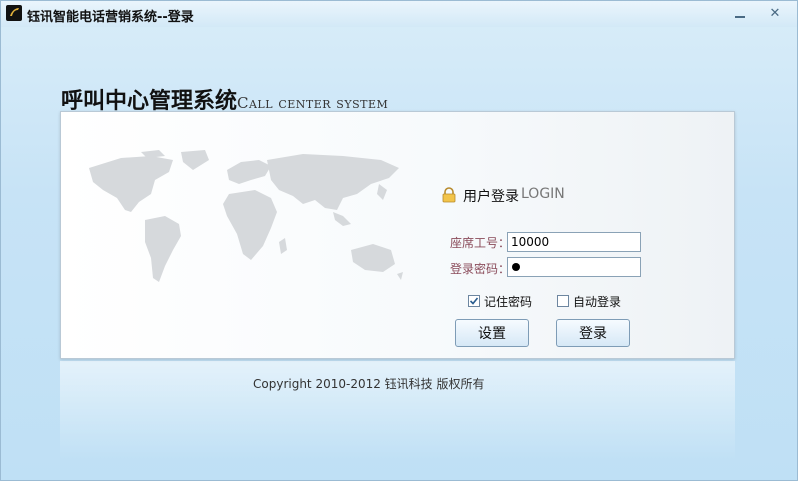 Image resolution: width=798 pixels, height=481 pixels. I want to click on window-title: 钰讯智能电话营销系统--登录, so click(110, 17).